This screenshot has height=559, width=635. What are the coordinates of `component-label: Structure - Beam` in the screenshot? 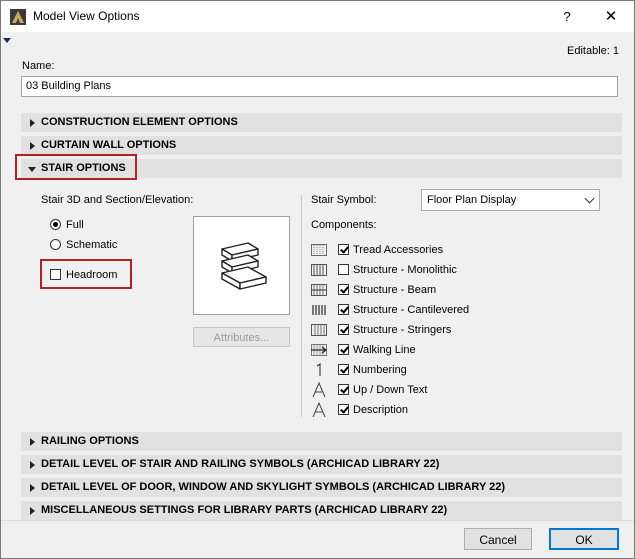 It's located at (394, 290).